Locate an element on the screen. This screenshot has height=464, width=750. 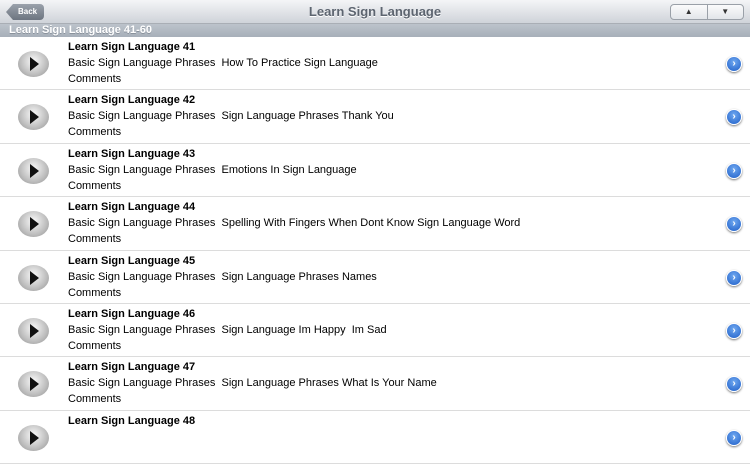
item-title: Learn Sign Language 43 is located at coordinates (132, 153).